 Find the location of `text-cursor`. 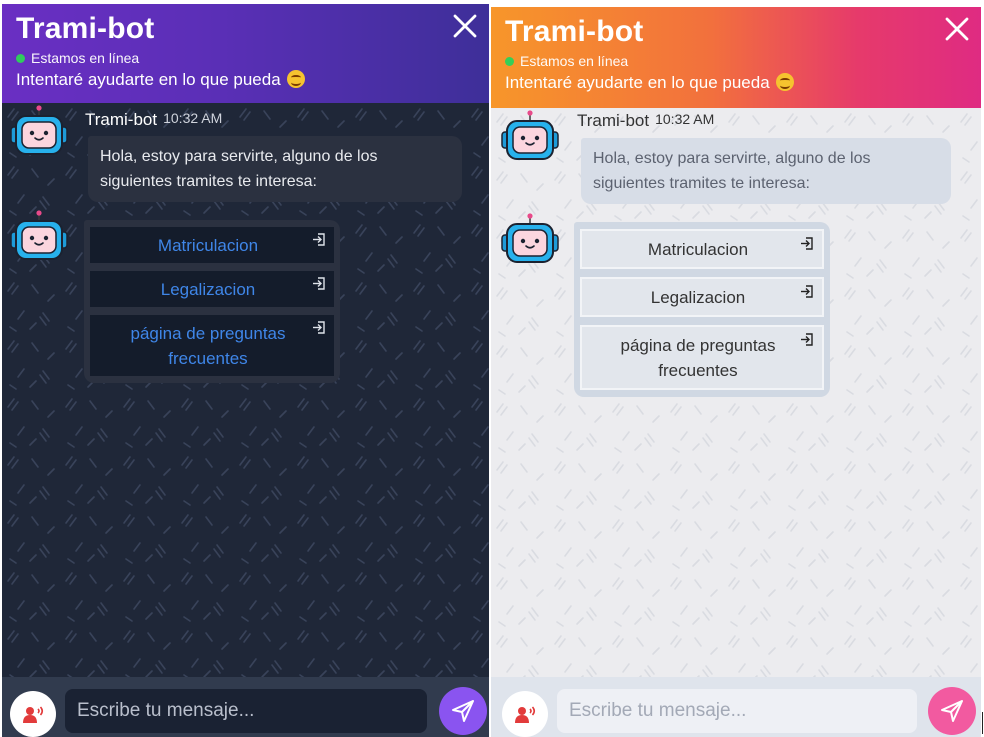

text-cursor is located at coordinates (982, 723).